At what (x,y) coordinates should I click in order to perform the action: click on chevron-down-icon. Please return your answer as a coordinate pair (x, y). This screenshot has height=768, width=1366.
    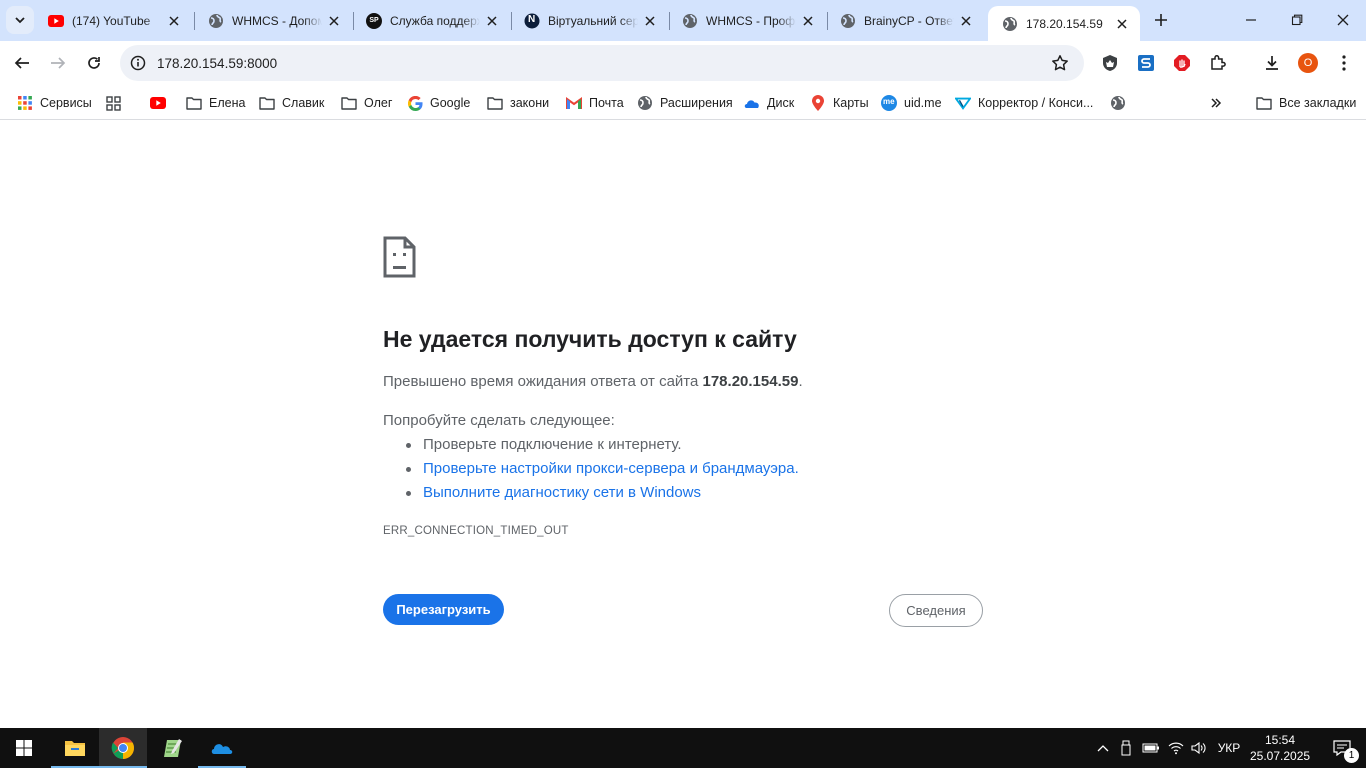
    Looking at the image, I should click on (20, 20).